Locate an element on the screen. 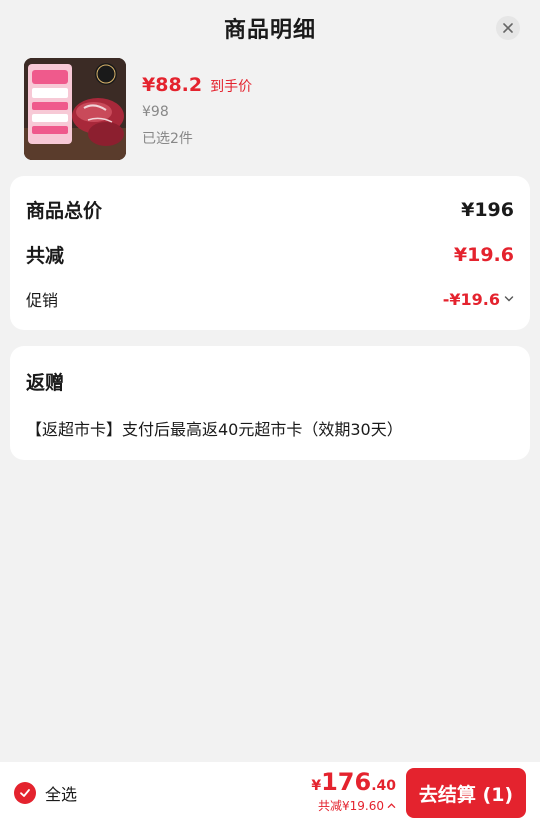 This screenshot has height=824, width=540. final-price: ¥88.2 is located at coordinates (172, 85).